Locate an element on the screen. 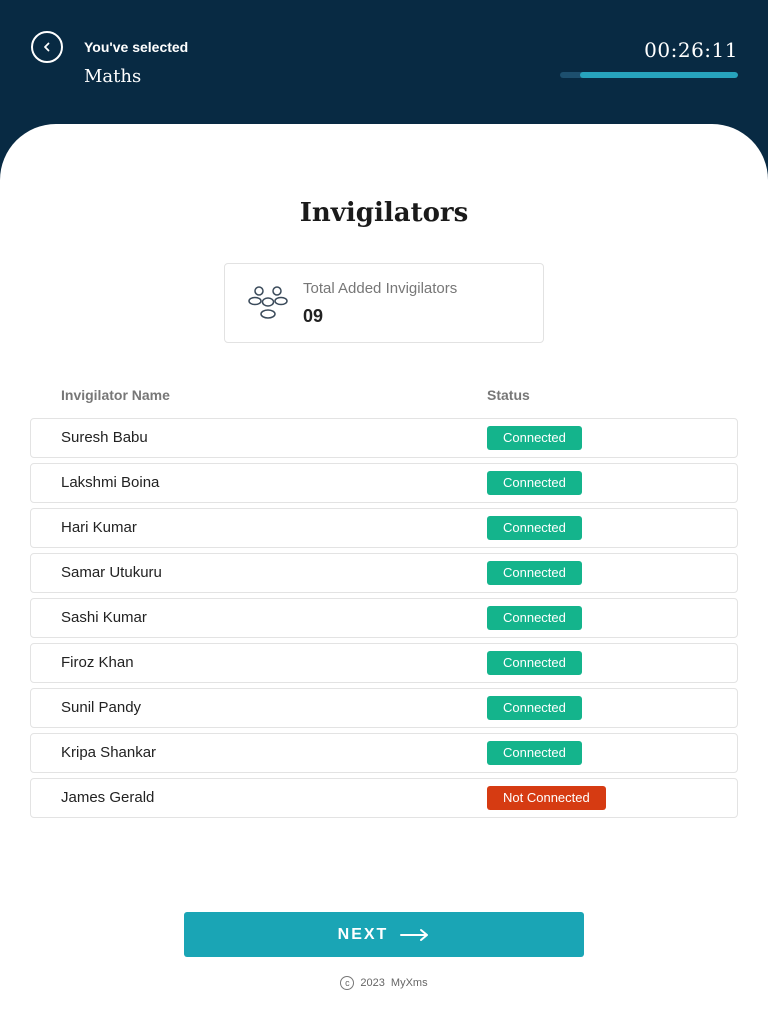 The width and height of the screenshot is (768, 1024). chevron-left-icon is located at coordinates (47, 47).